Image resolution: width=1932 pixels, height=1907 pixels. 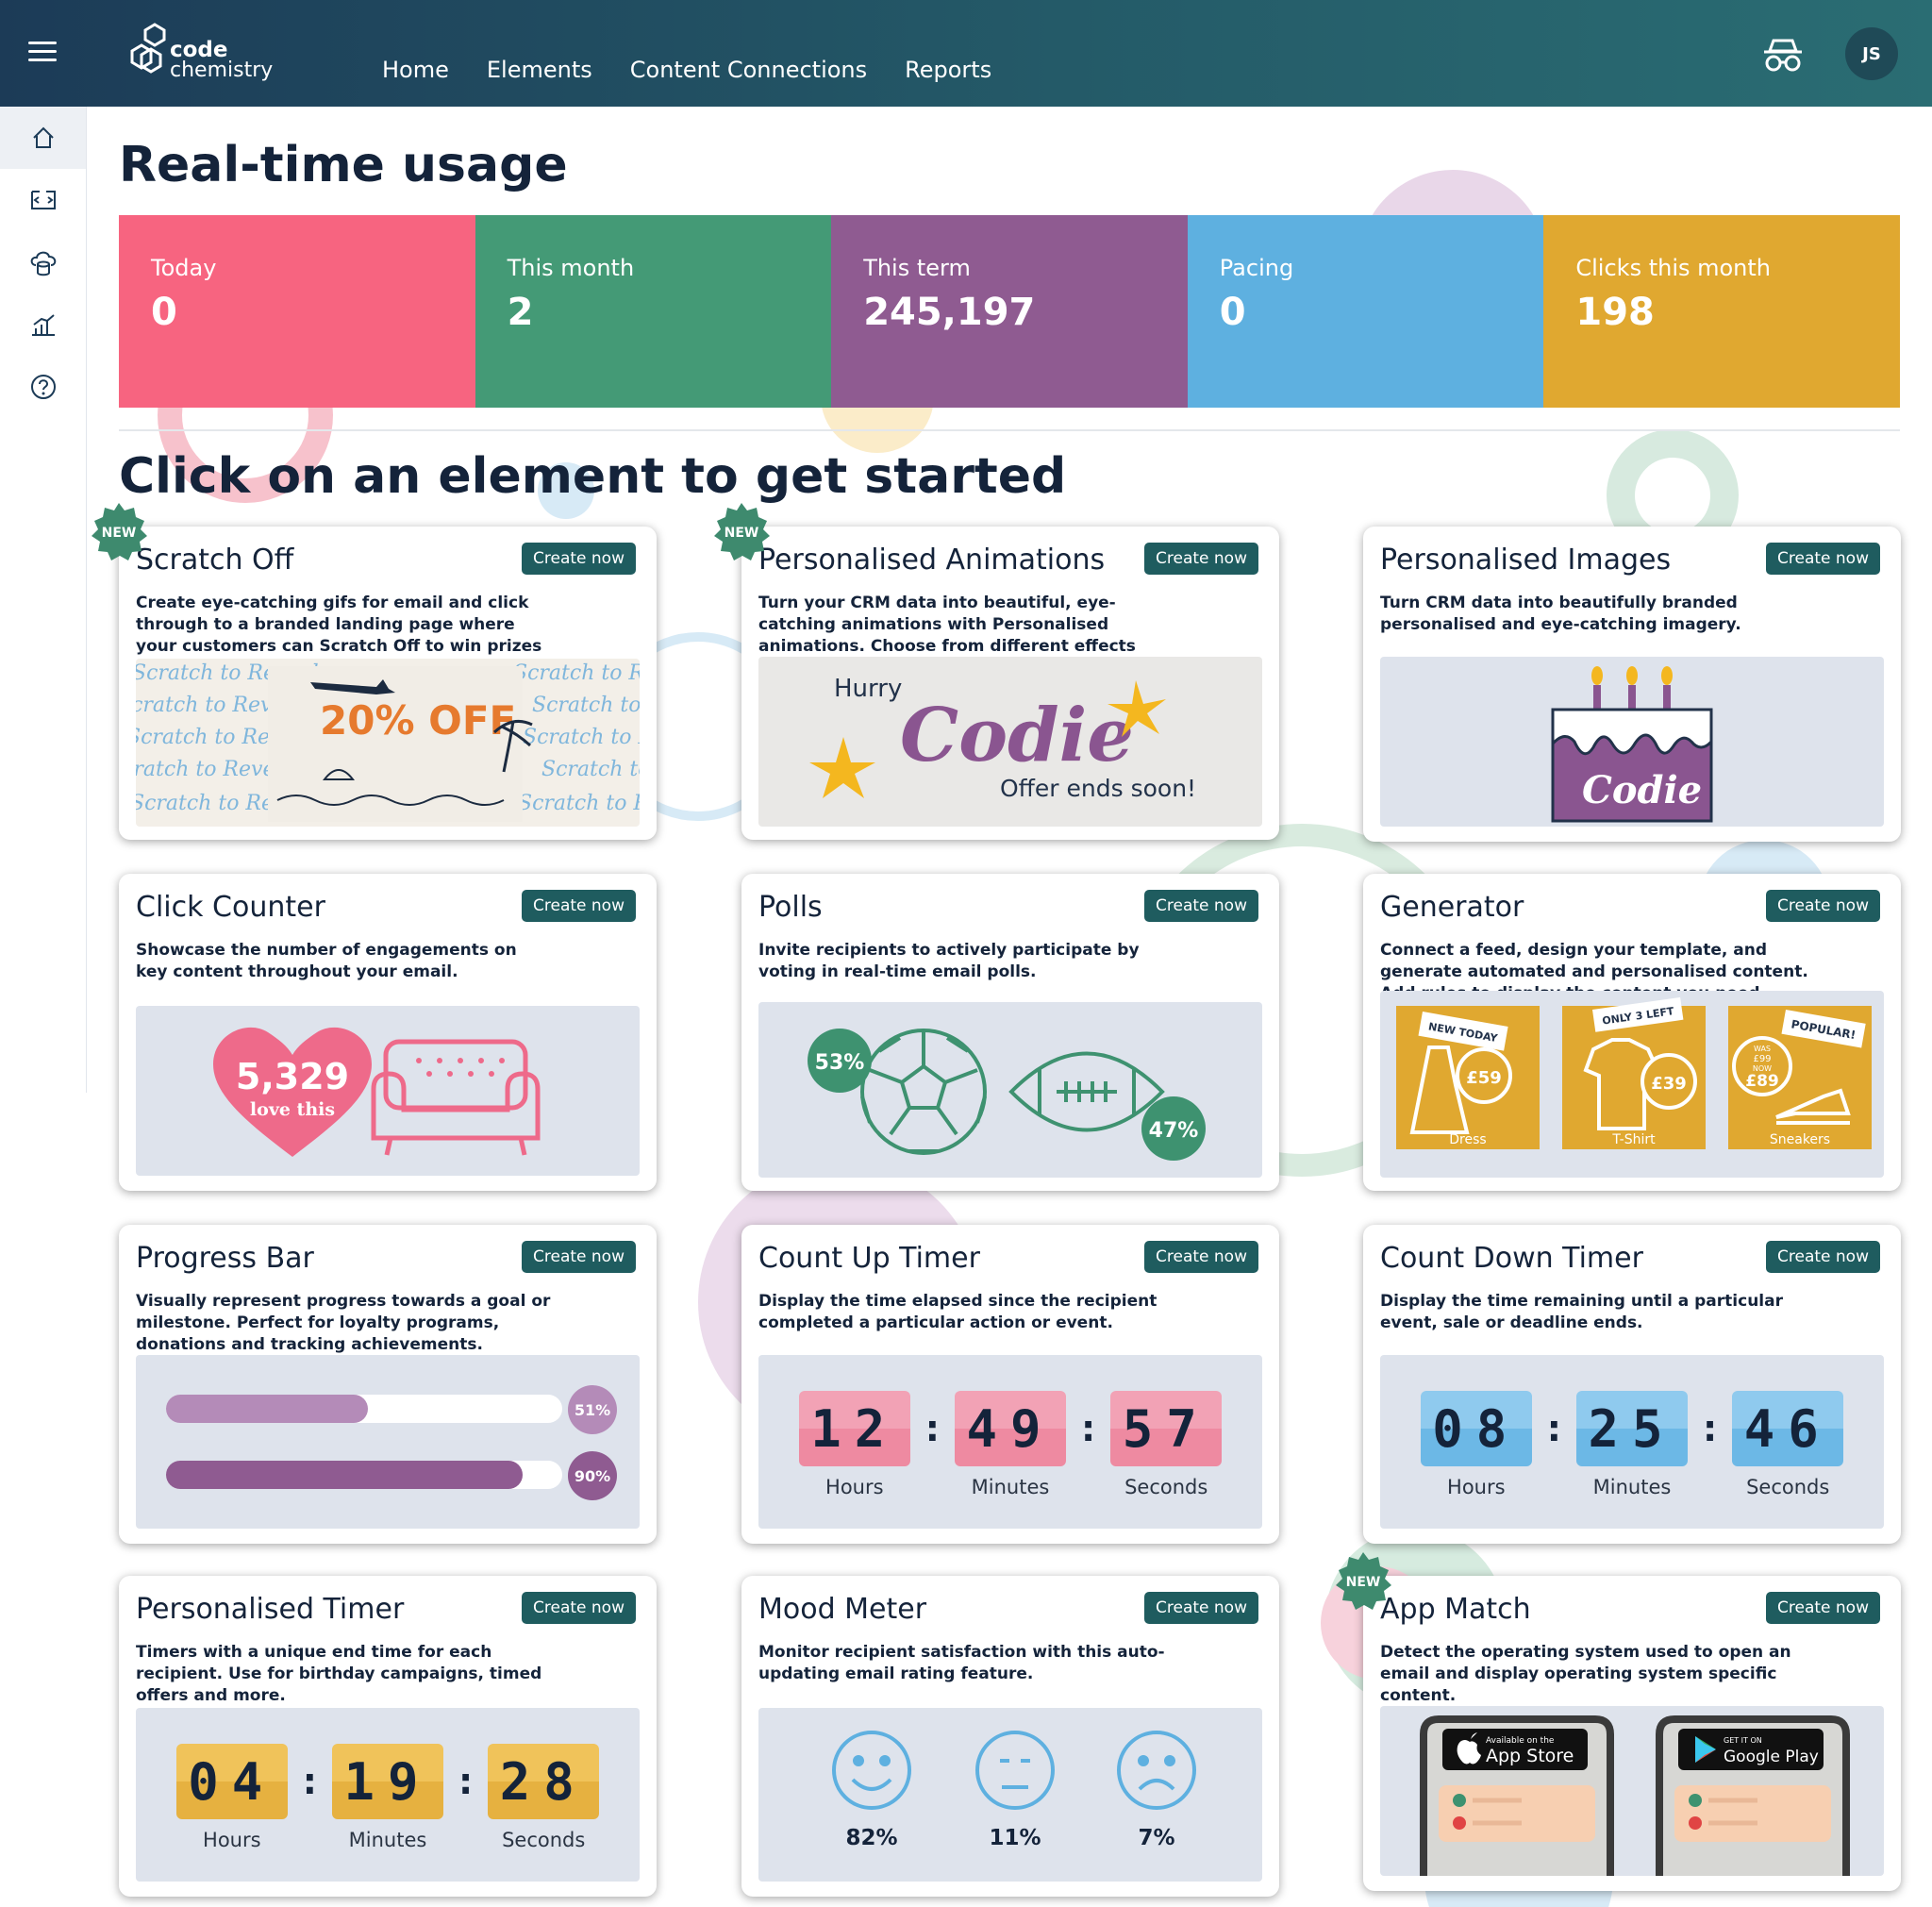 What do you see at coordinates (1010, 1442) in the screenshot?
I see `count-up-preview: 12 Hours : 49 Minutes : 57 Seconds` at bounding box center [1010, 1442].